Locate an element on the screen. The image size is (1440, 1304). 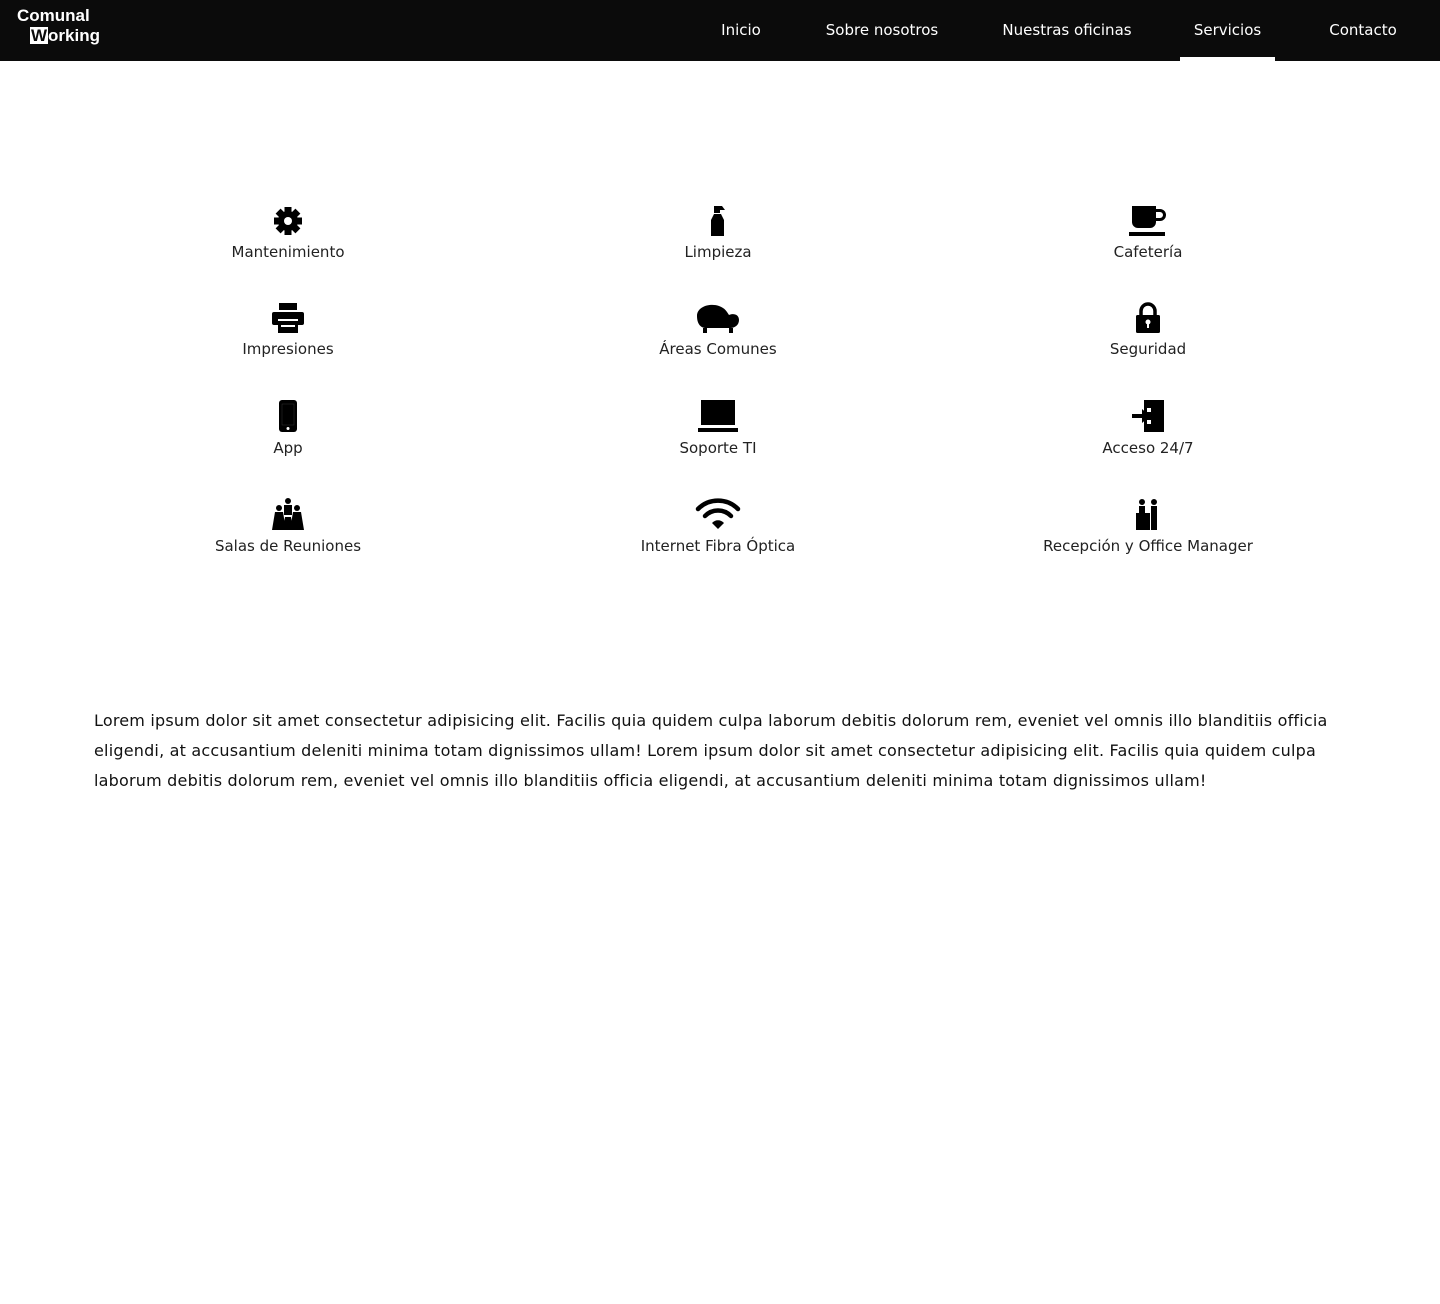
nav-sobre-nosotros: Sobre nosotros is located at coordinates (882, 30).